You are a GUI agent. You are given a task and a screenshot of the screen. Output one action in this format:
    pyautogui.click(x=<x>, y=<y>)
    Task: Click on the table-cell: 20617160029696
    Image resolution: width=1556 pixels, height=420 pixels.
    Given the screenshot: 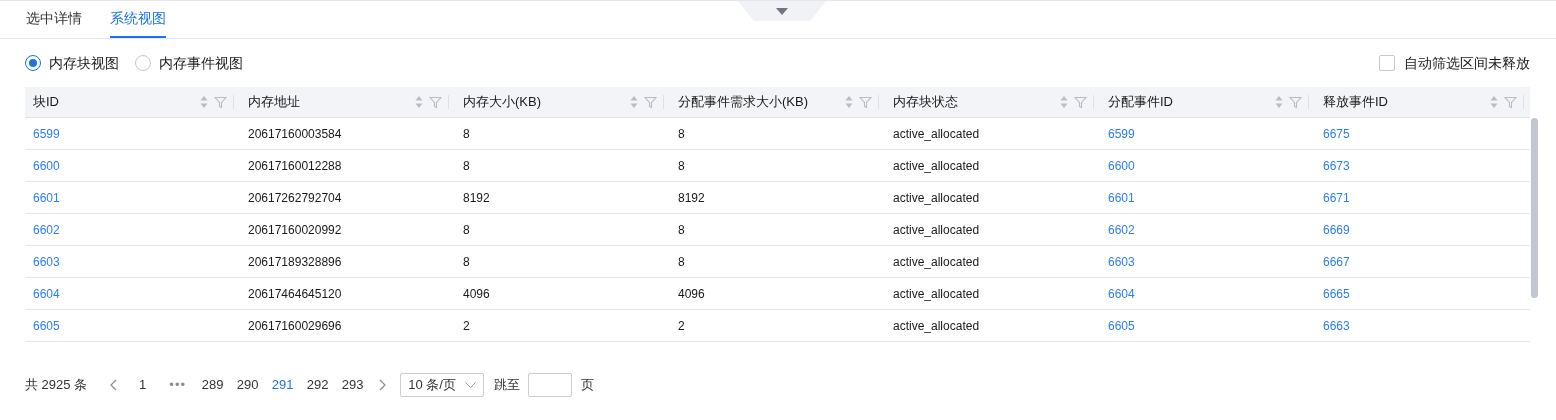 What is the action you would take?
    pyautogui.click(x=295, y=325)
    